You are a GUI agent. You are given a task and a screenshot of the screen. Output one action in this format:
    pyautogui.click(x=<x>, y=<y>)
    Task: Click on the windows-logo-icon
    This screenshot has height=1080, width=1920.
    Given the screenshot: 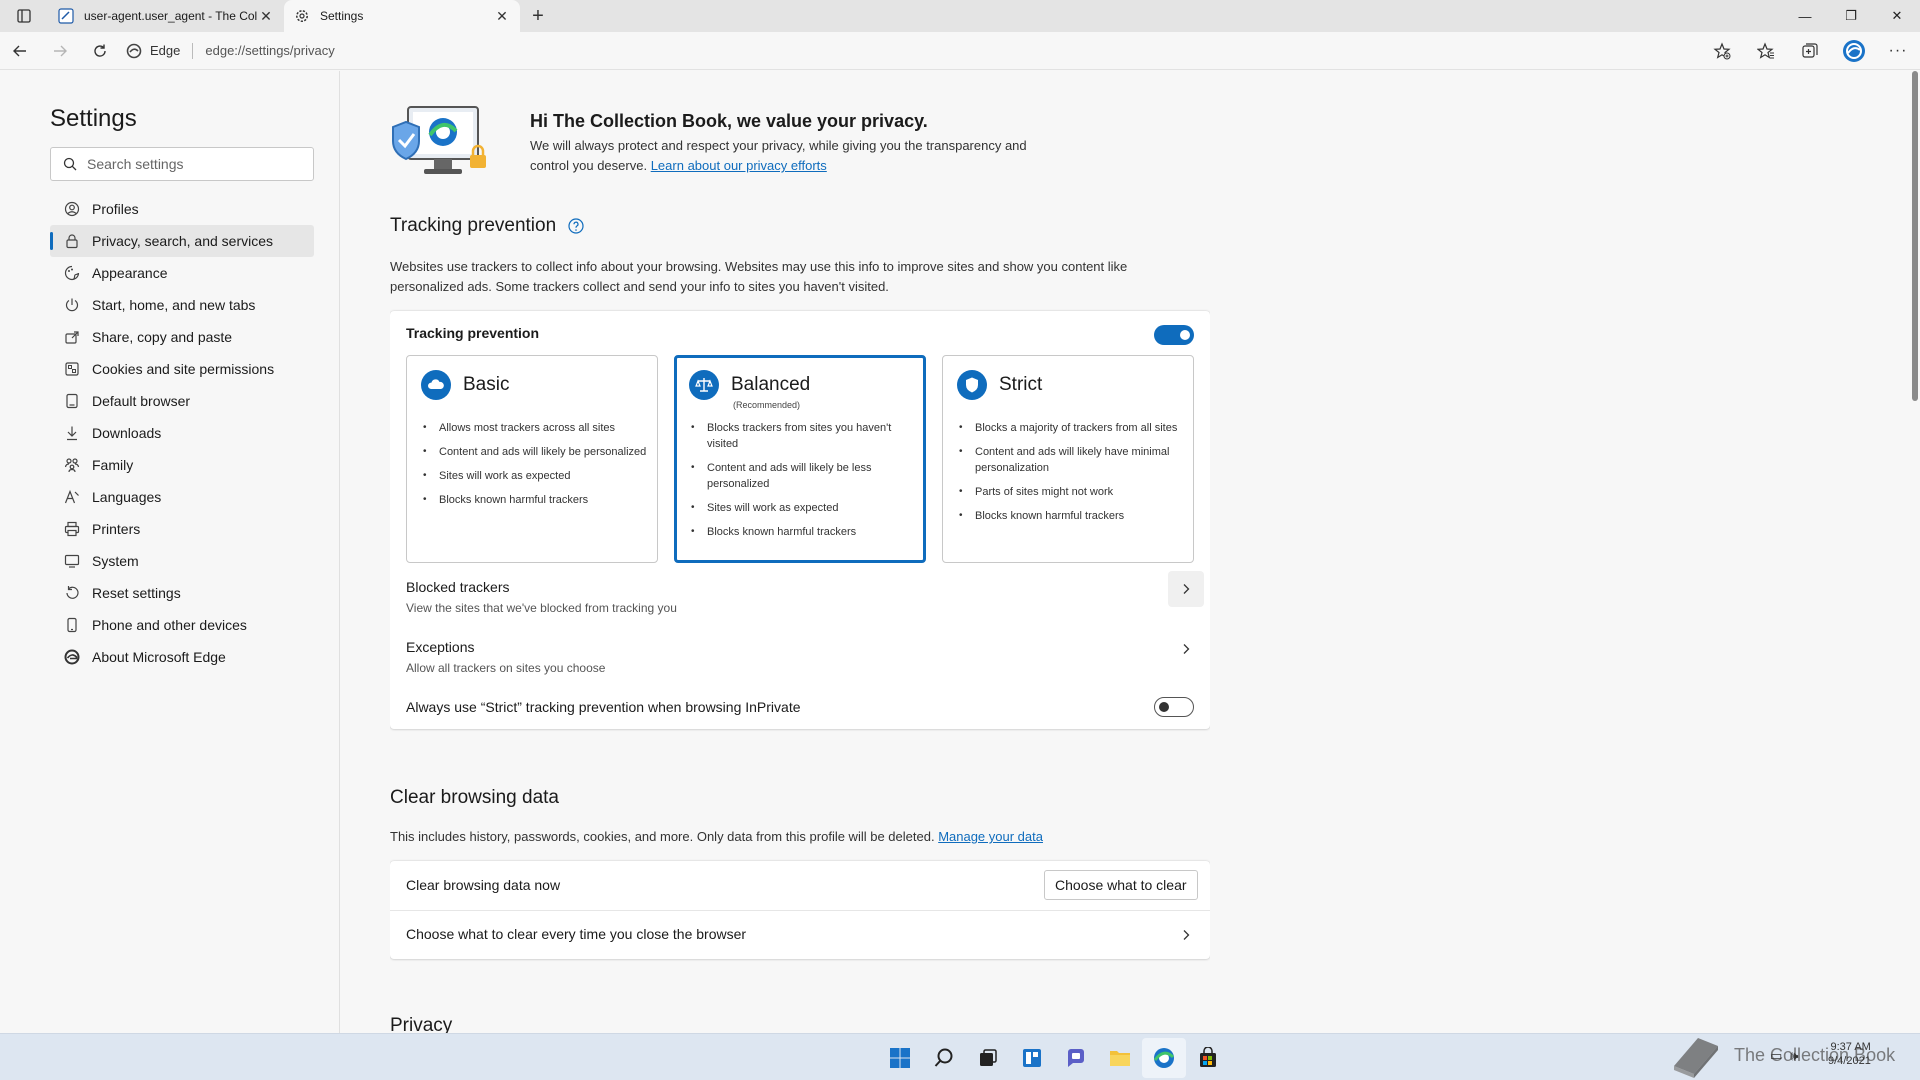 What is the action you would take?
    pyautogui.click(x=900, y=1057)
    